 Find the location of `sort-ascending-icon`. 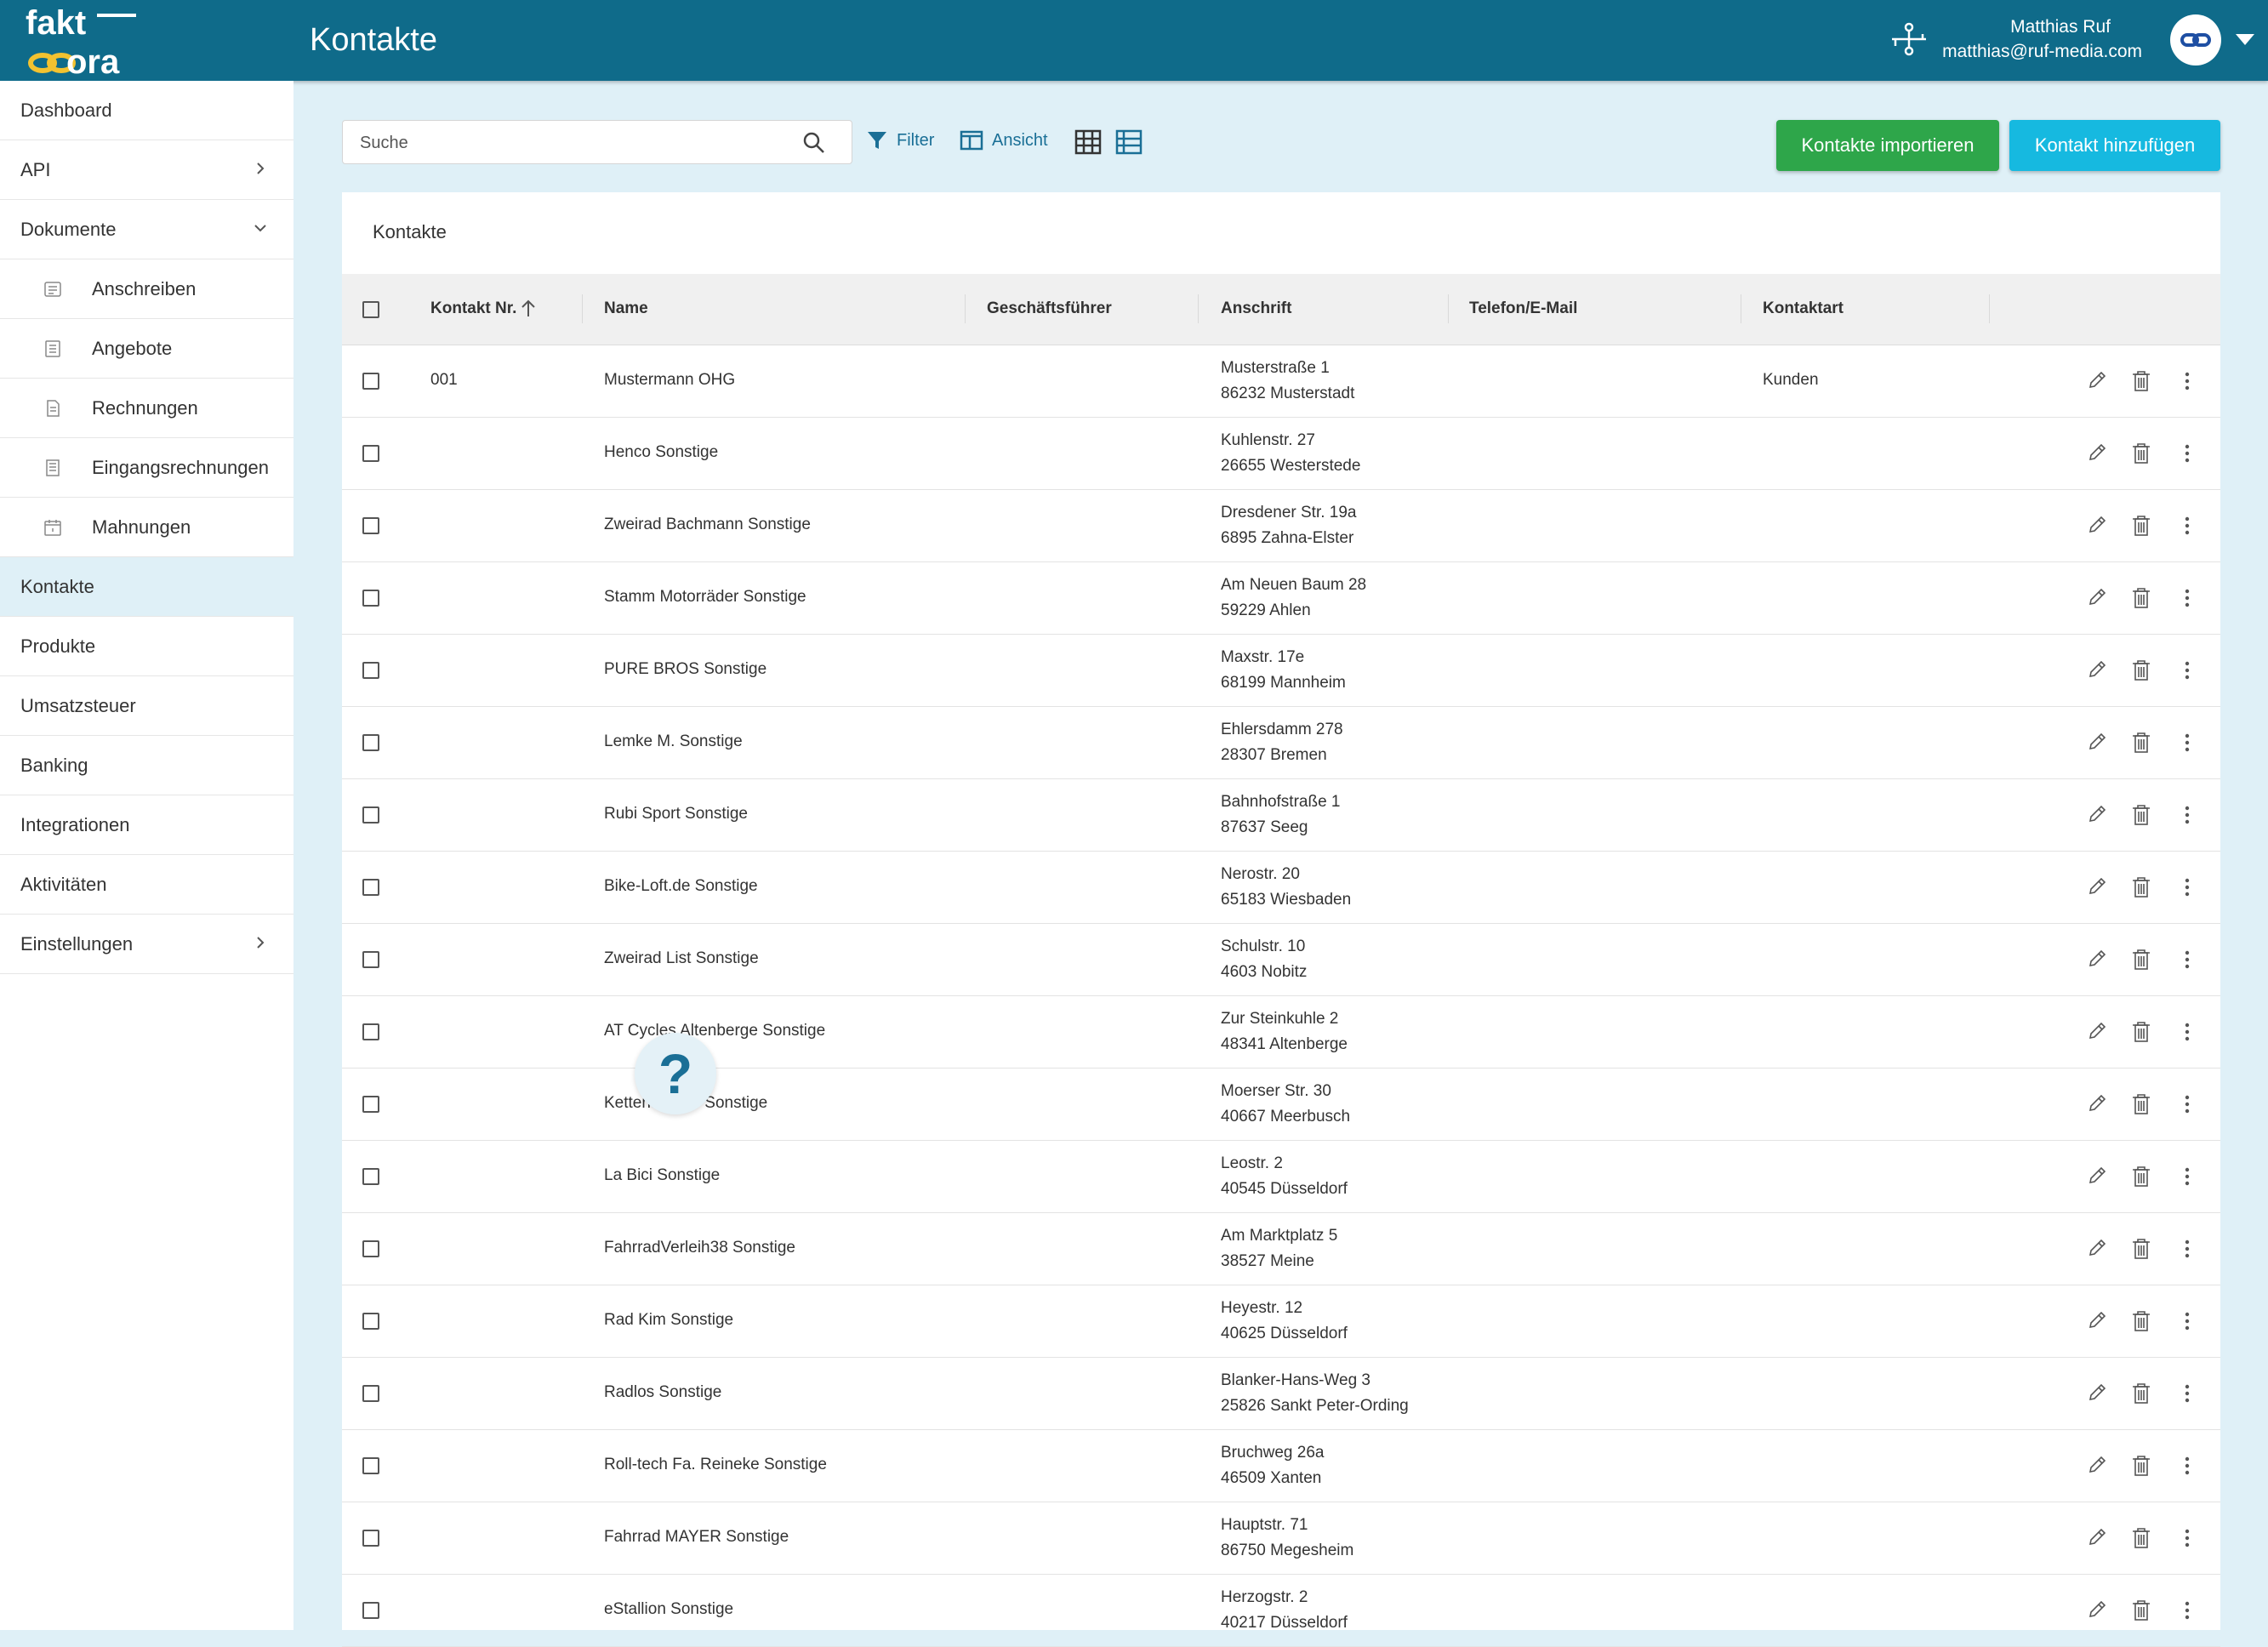

sort-ascending-icon is located at coordinates (529, 308).